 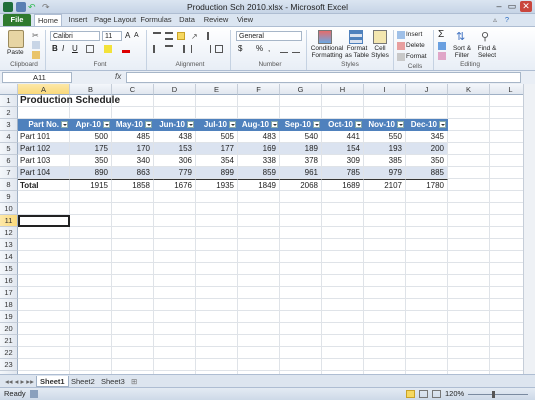 I want to click on decrease-indent-icon, so click(x=195, y=49).